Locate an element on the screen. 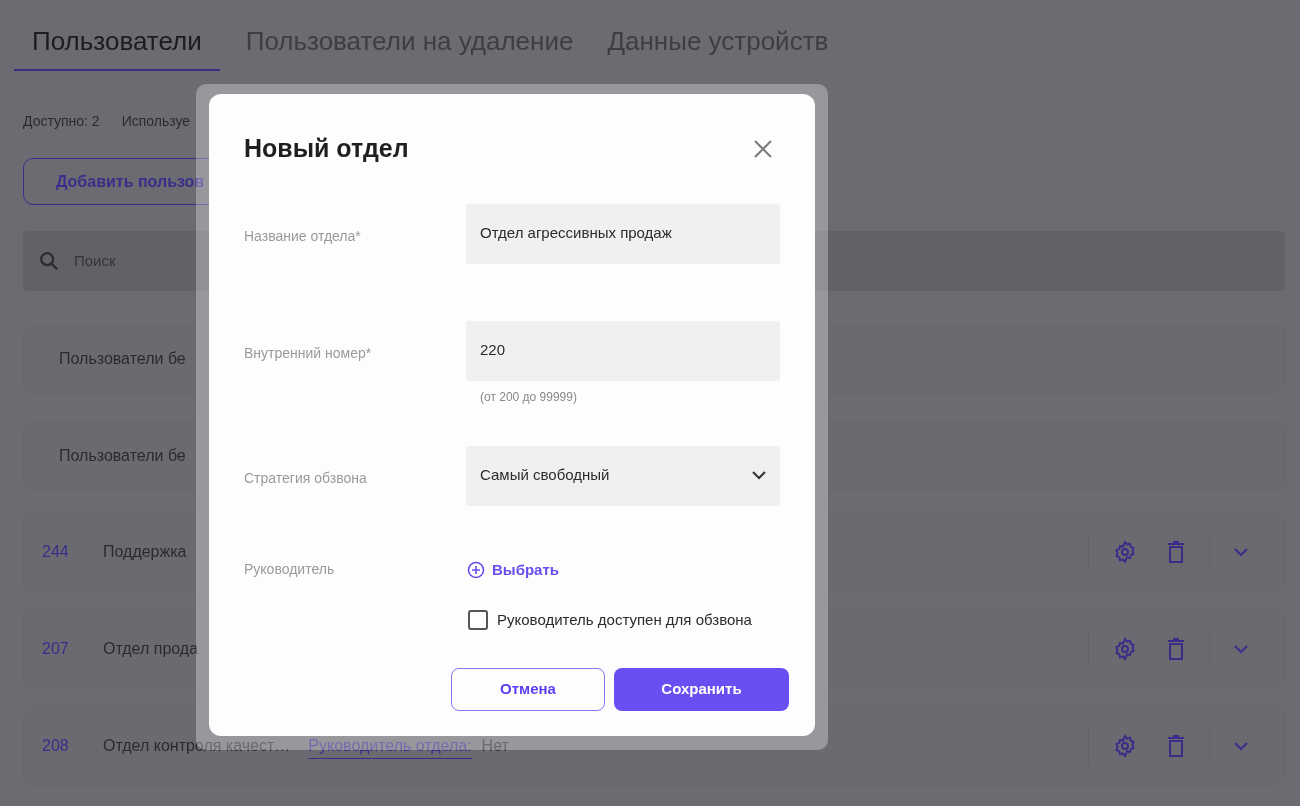 The width and height of the screenshot is (1300, 806). department-number: 208 is located at coordinates (56, 746).